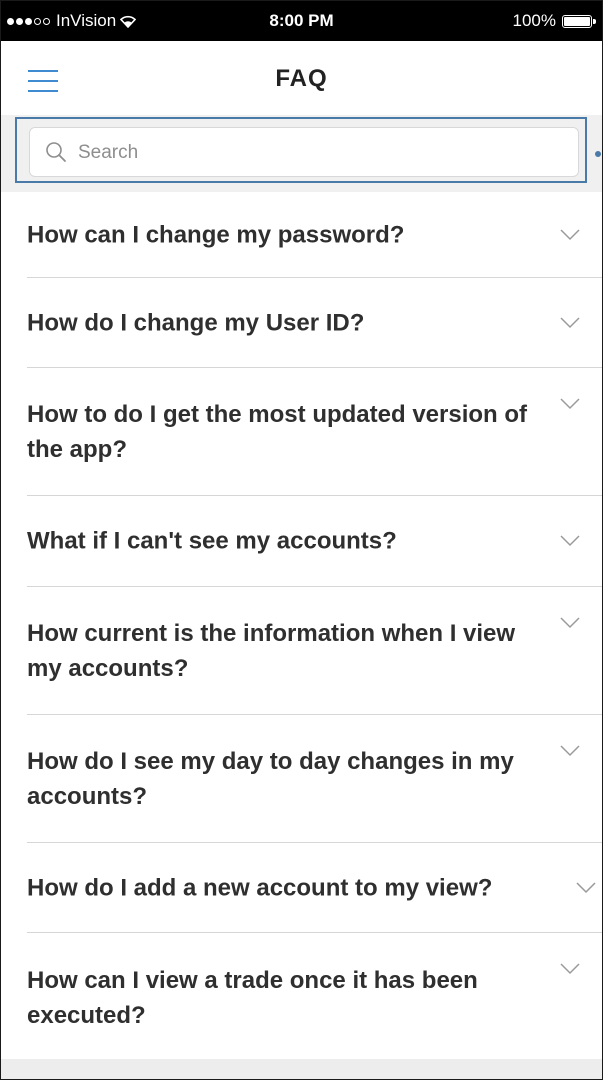  Describe the element at coordinates (56, 152) in the screenshot. I see `search-icon` at that location.